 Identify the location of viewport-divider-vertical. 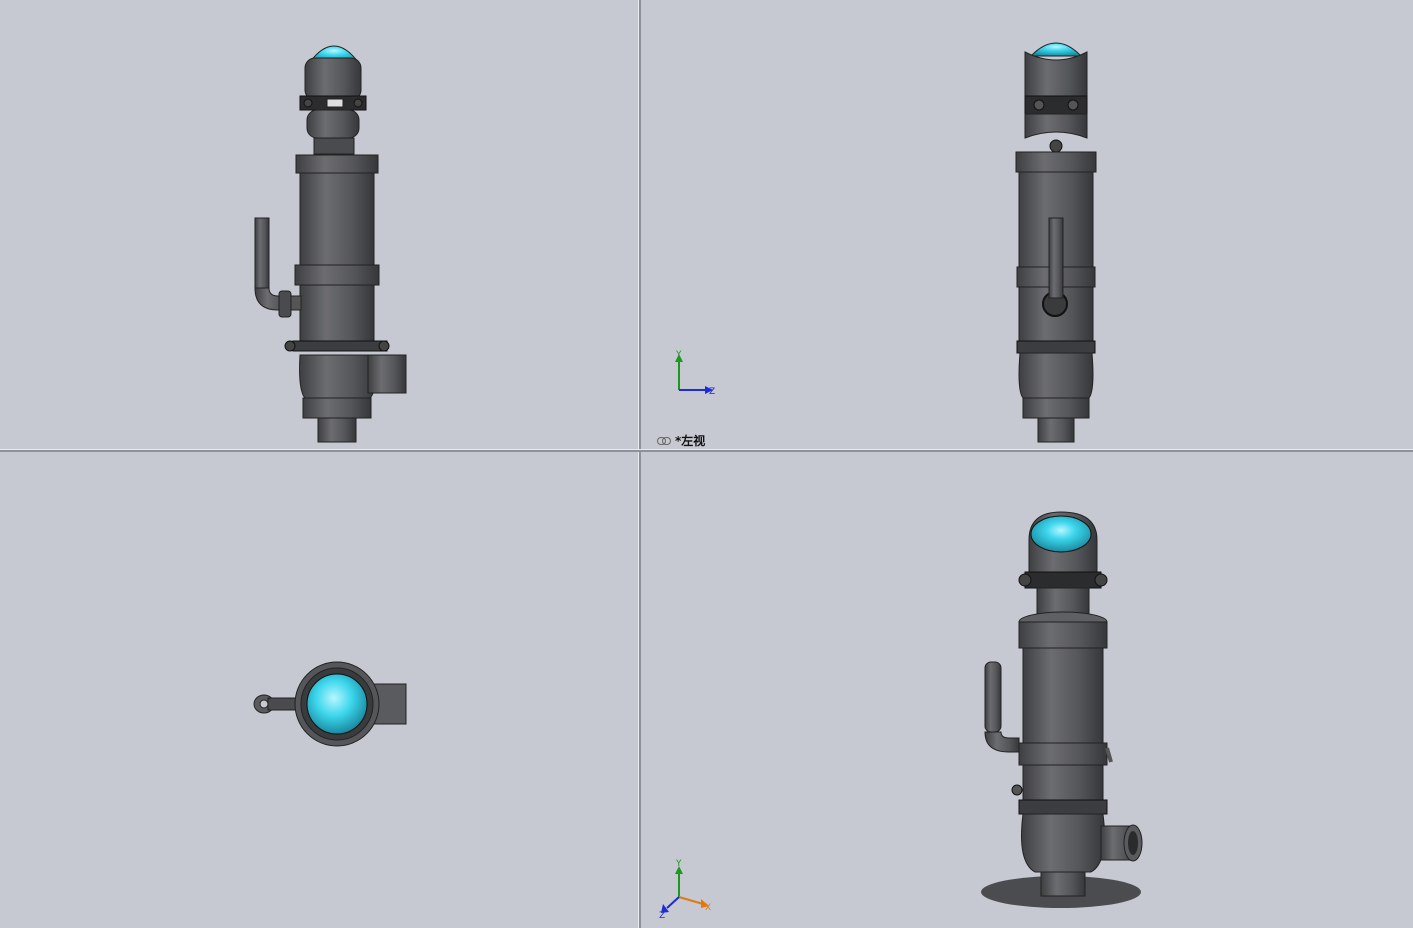
(639, 464).